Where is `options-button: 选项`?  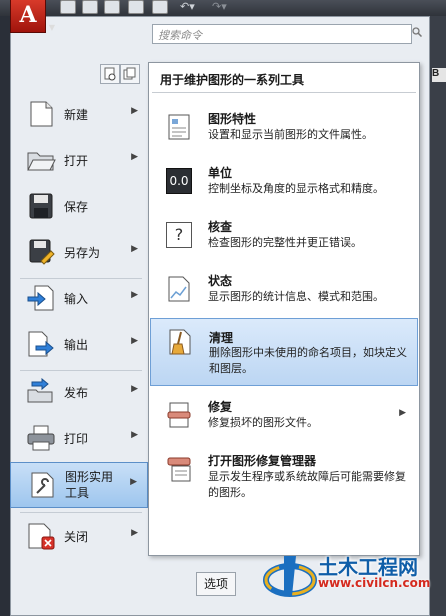
options-button: 选项 is located at coordinates (216, 584).